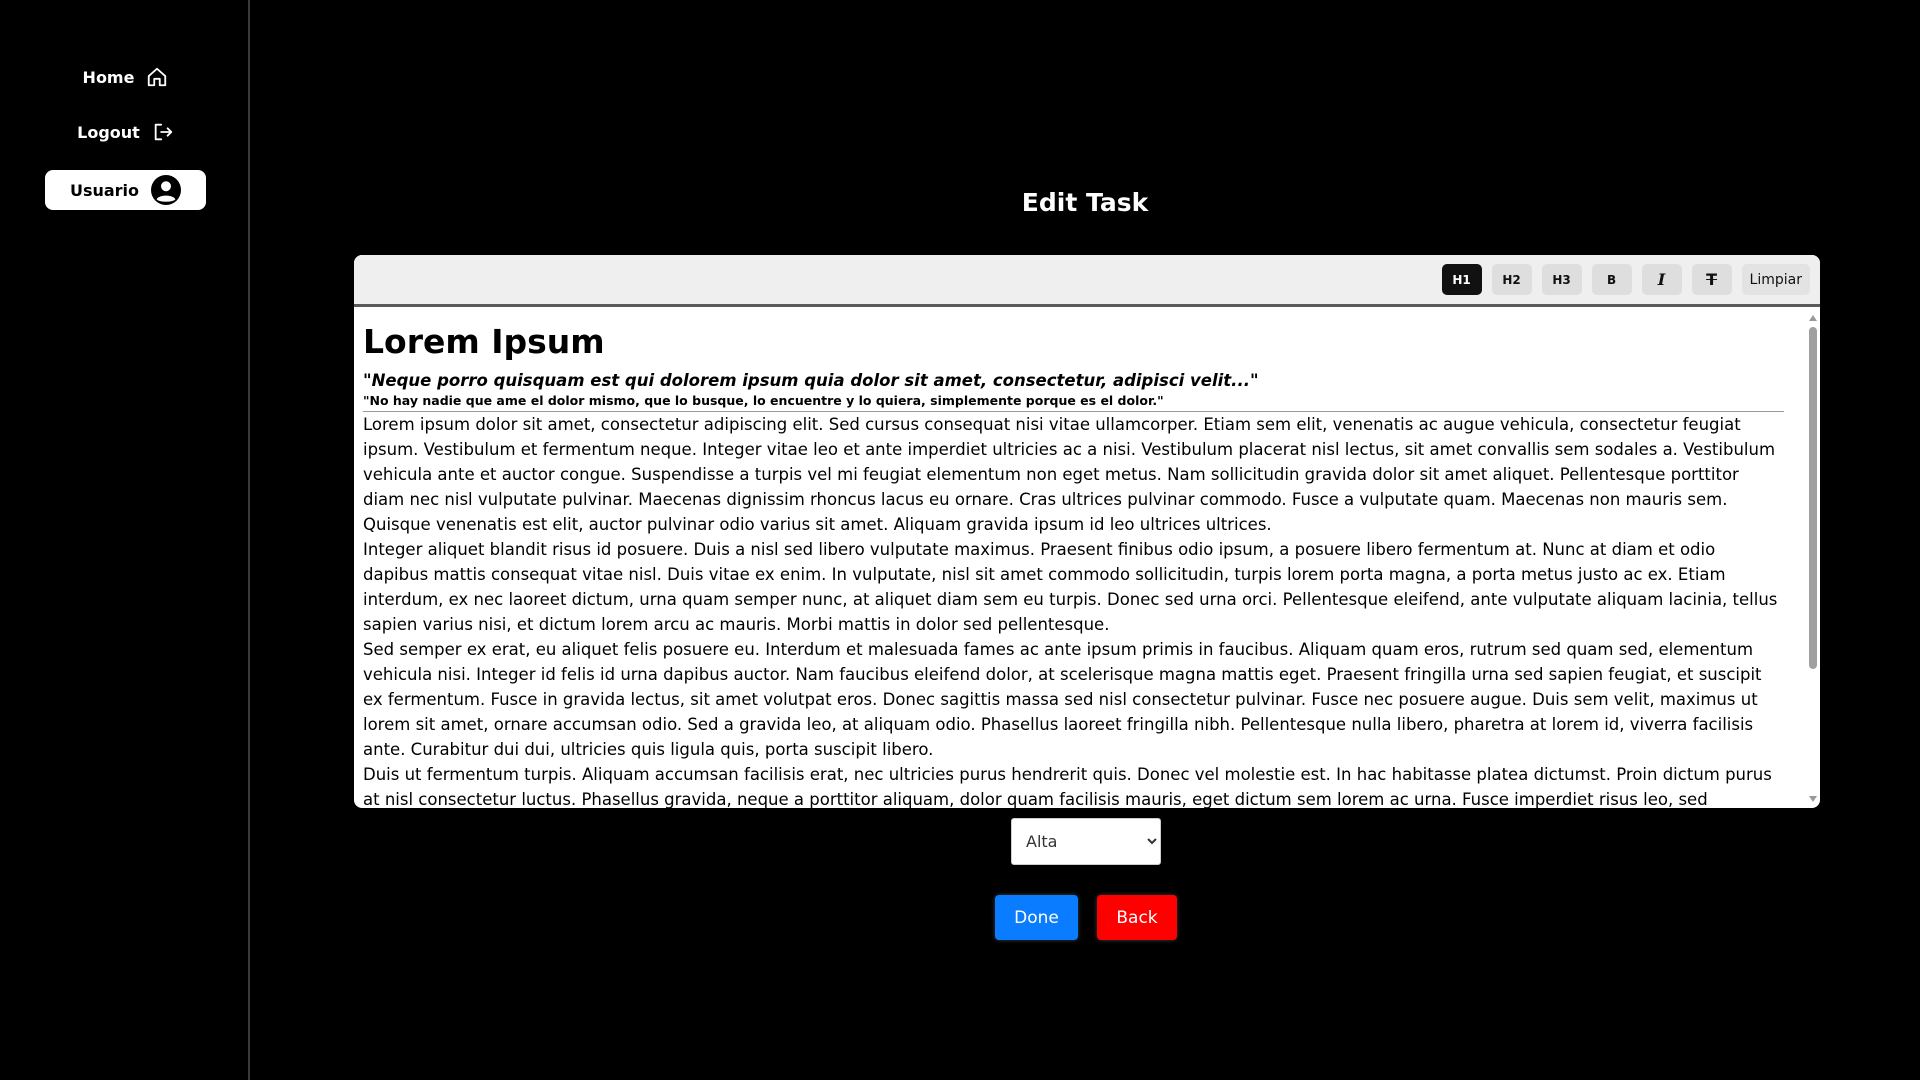 The image size is (1920, 1080). Describe the element at coordinates (1775, 279) in the screenshot. I see `clear-format-button: Limpiar` at that location.